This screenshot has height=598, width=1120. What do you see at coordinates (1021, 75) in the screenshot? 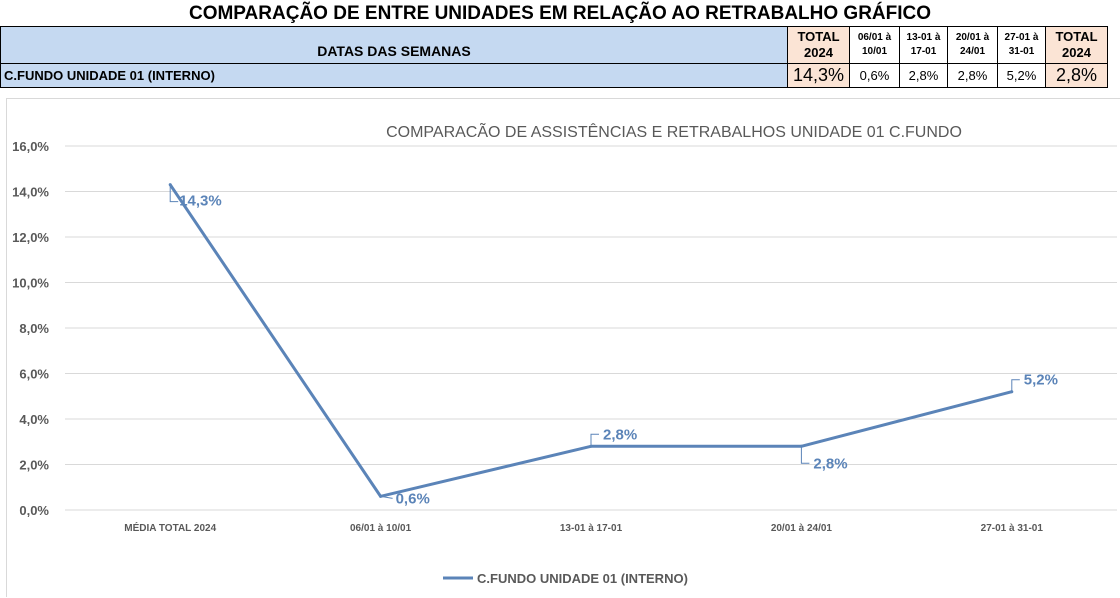
I see `row-week-4: 5,2%` at bounding box center [1021, 75].